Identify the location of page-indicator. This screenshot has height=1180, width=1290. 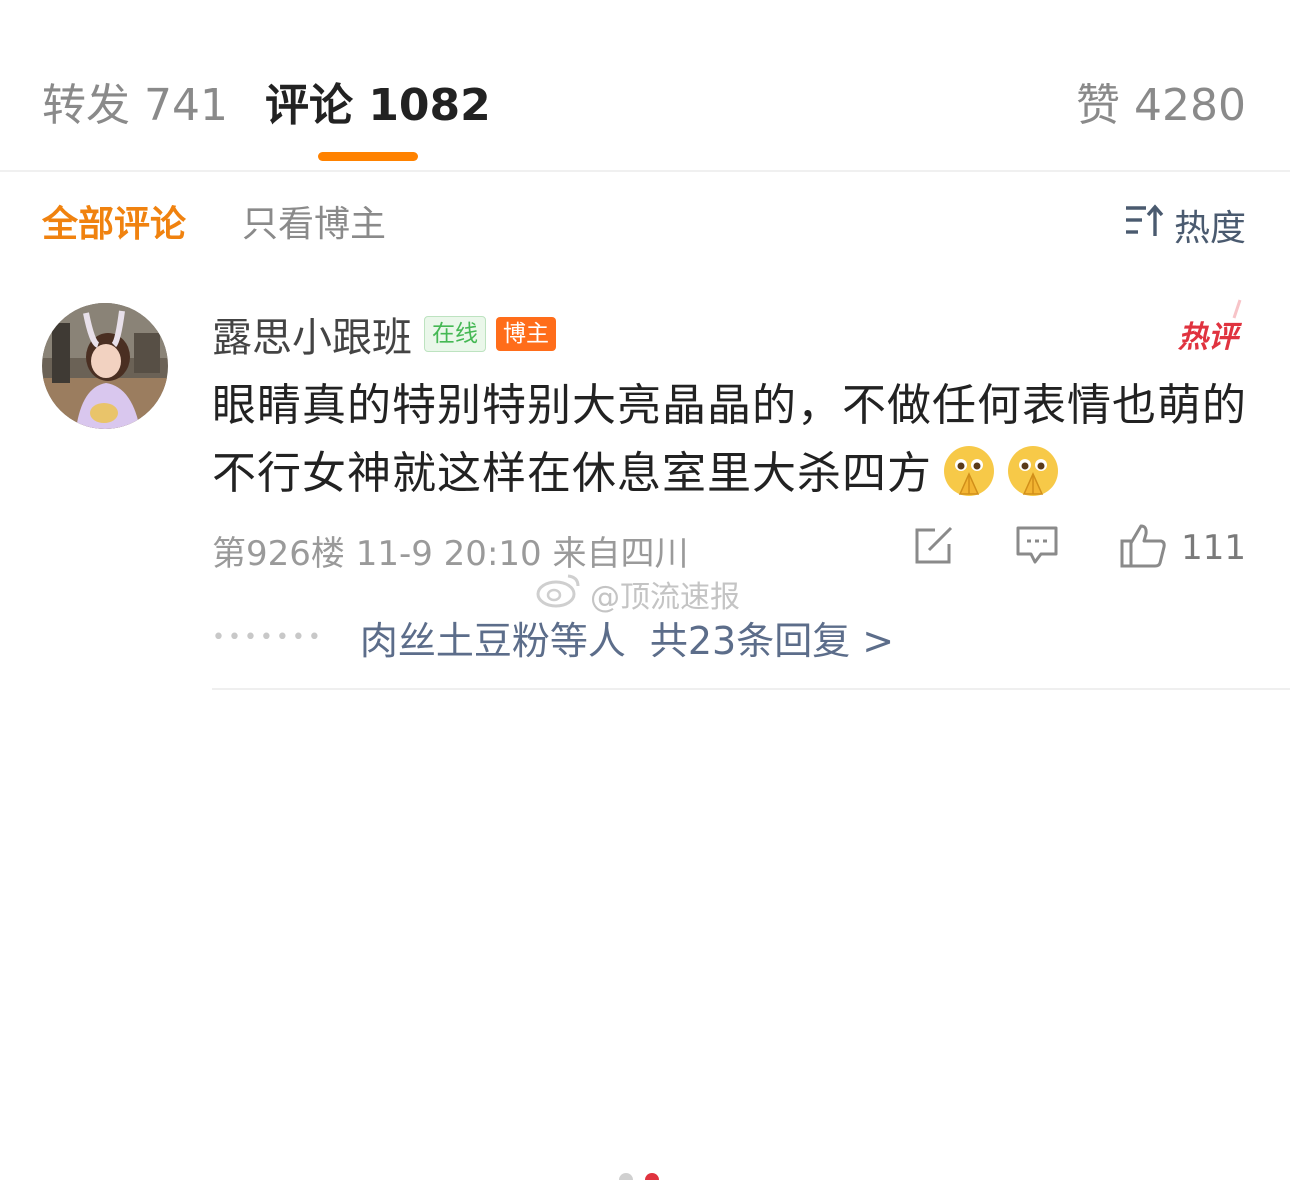
(639, 1176).